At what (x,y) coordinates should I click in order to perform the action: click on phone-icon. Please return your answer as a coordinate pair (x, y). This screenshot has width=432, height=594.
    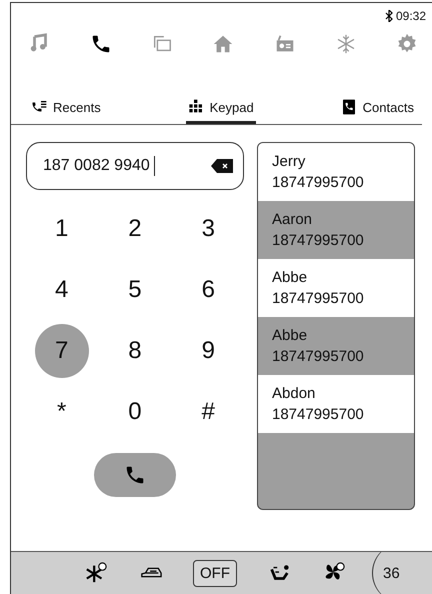
    Looking at the image, I should click on (135, 475).